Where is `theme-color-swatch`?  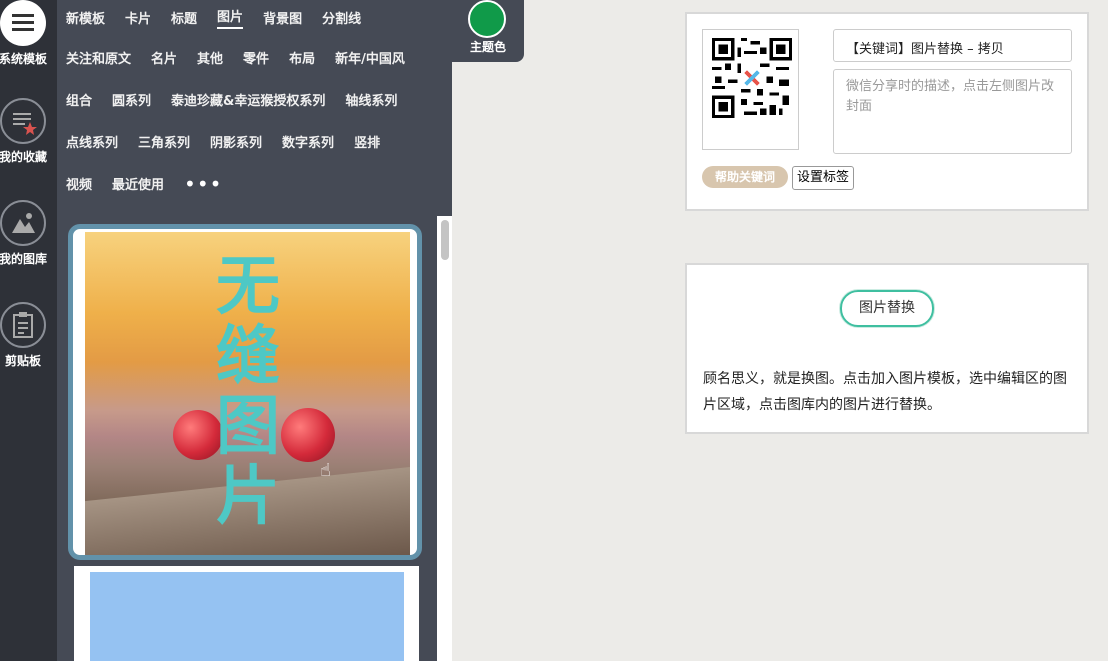 theme-color-swatch is located at coordinates (487, 19).